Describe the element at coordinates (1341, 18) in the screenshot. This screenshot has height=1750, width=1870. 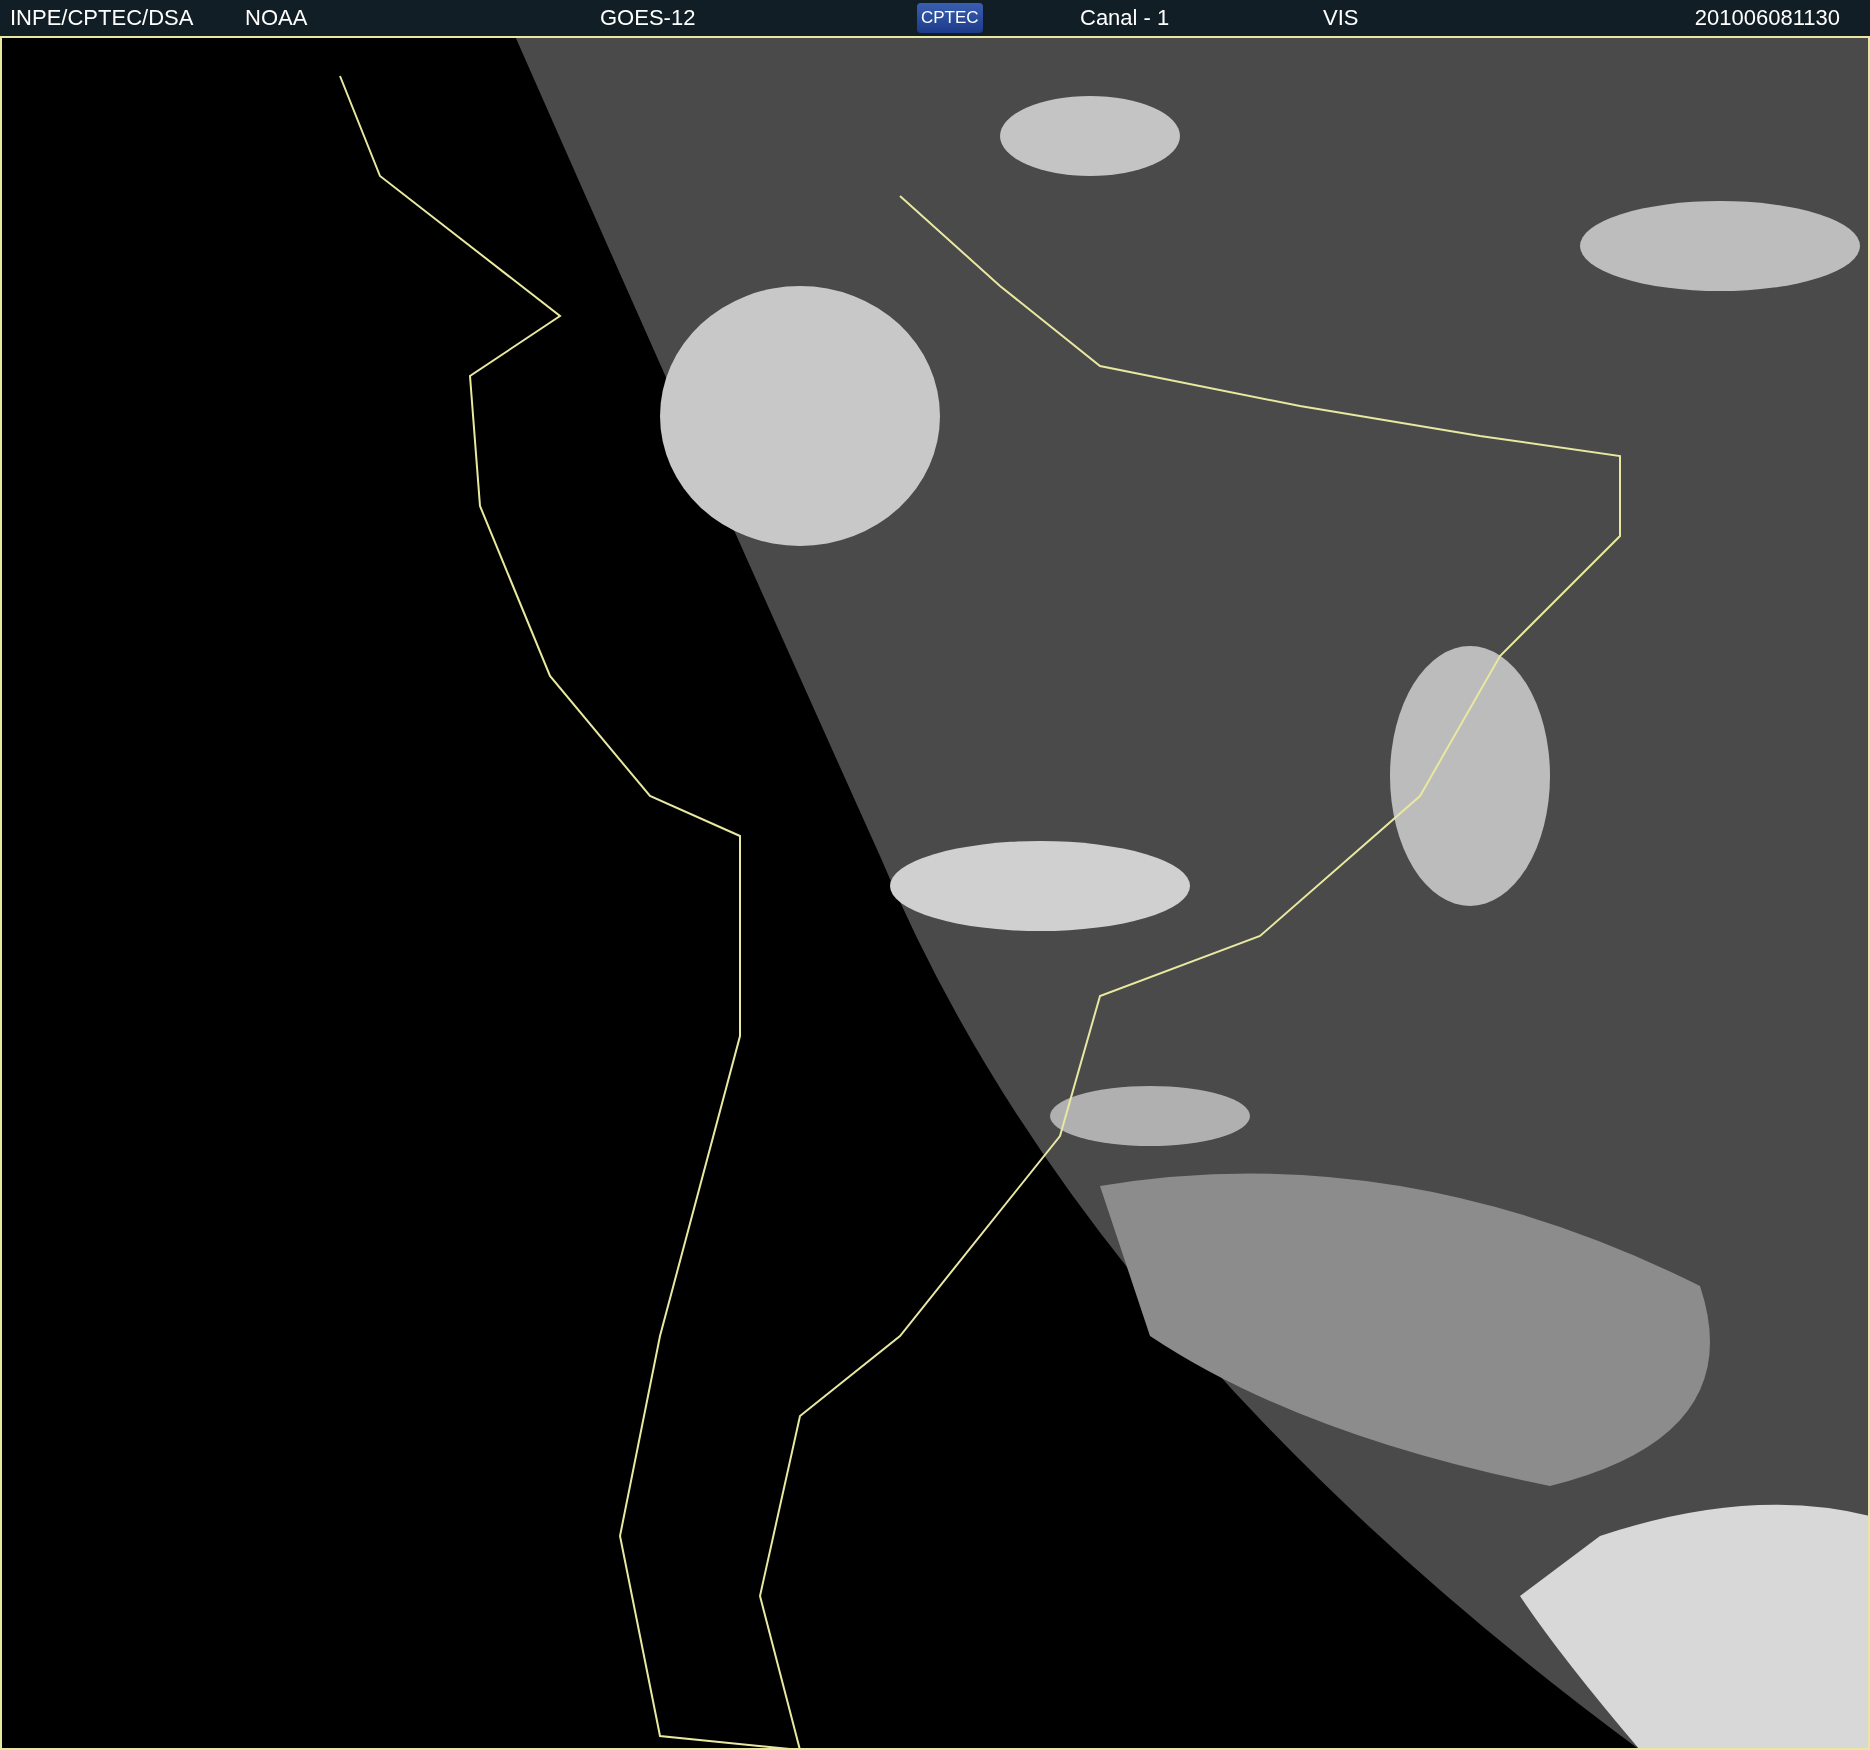
I see `band-label: VIS` at that location.